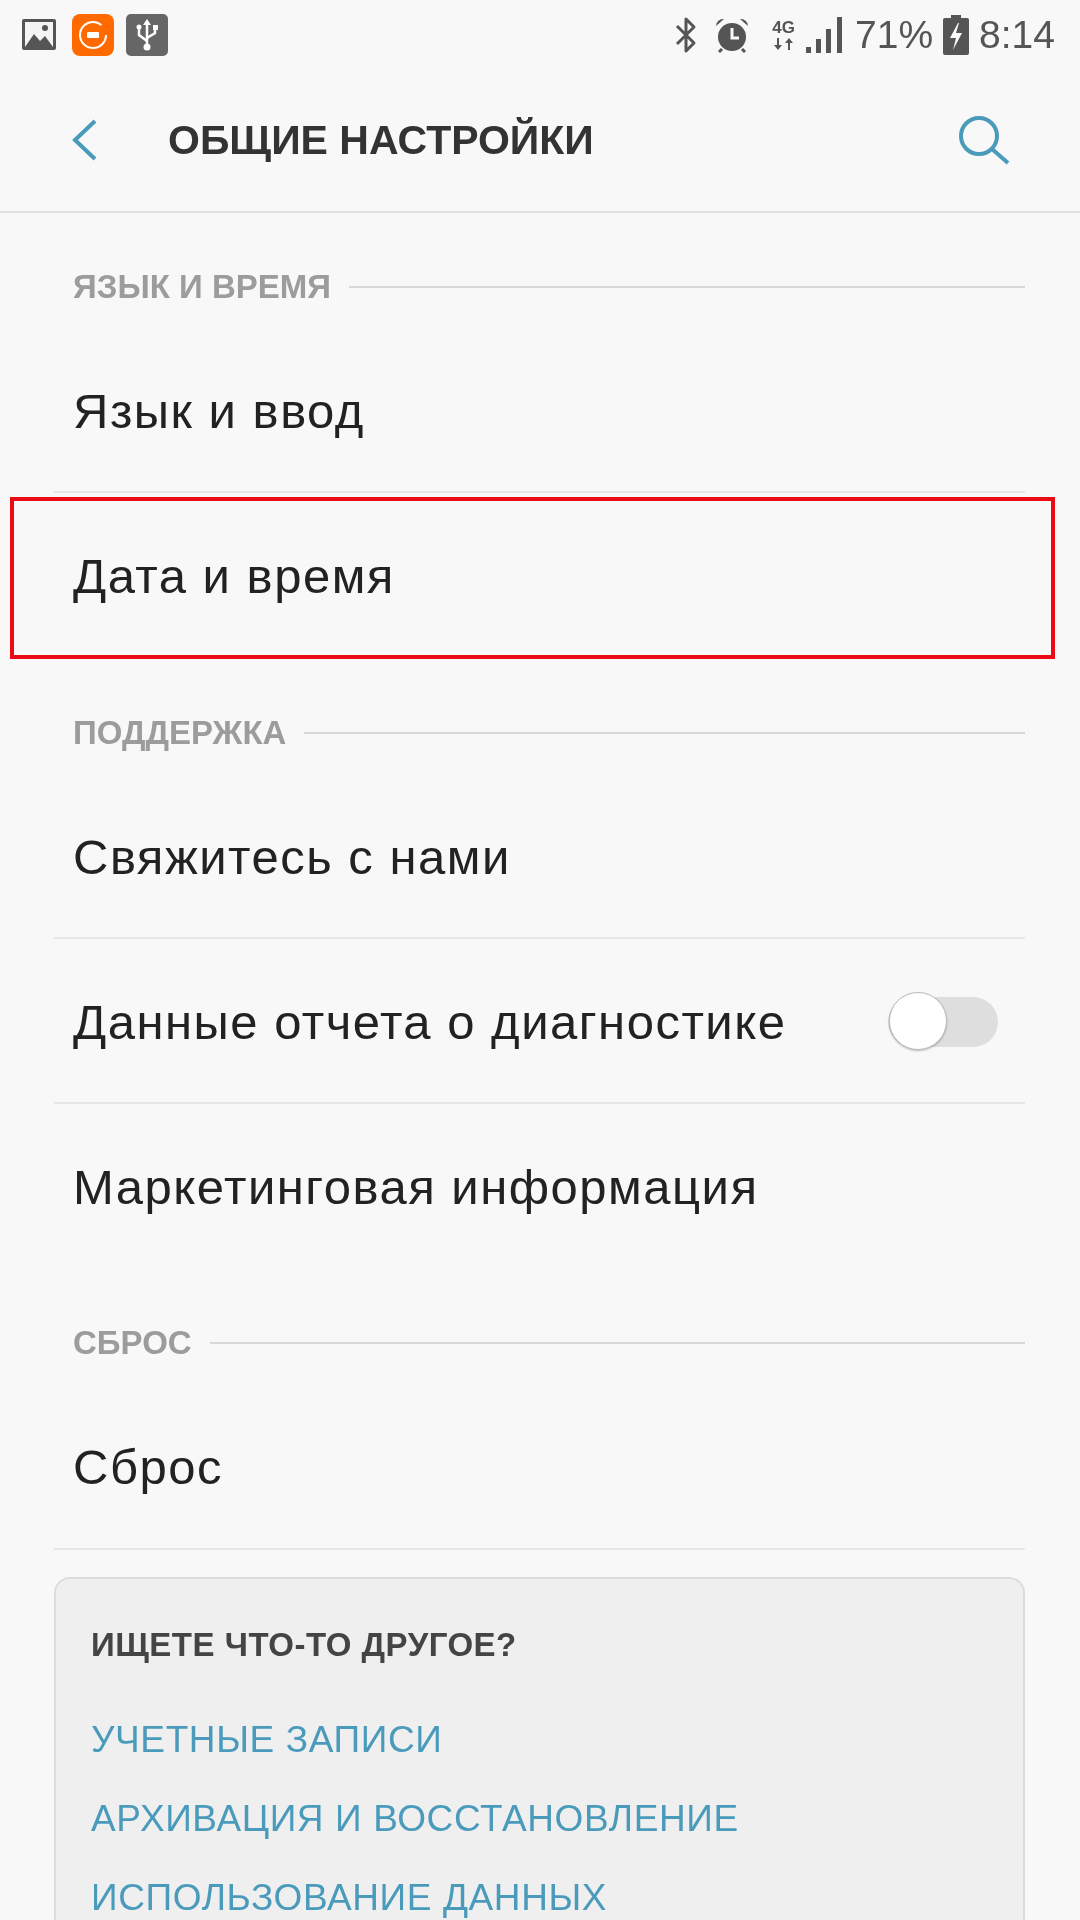  What do you see at coordinates (430, 1021) in the screenshot?
I see `settings-item: Данные отчета о диагностике` at bounding box center [430, 1021].